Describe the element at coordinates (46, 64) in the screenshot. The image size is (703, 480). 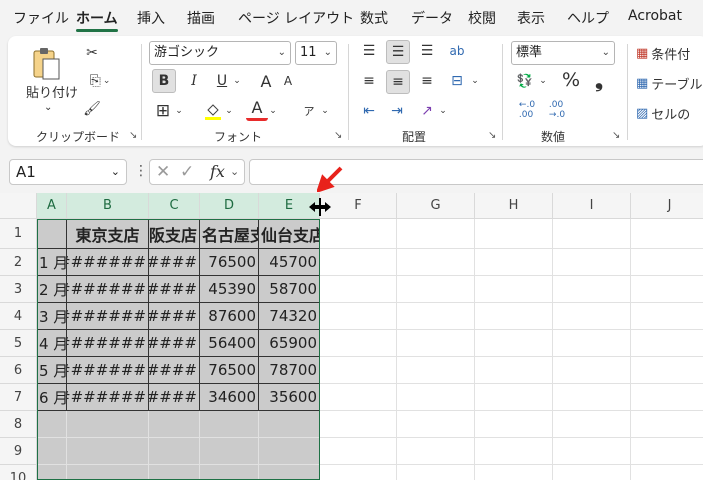
I see `paste-icon` at that location.